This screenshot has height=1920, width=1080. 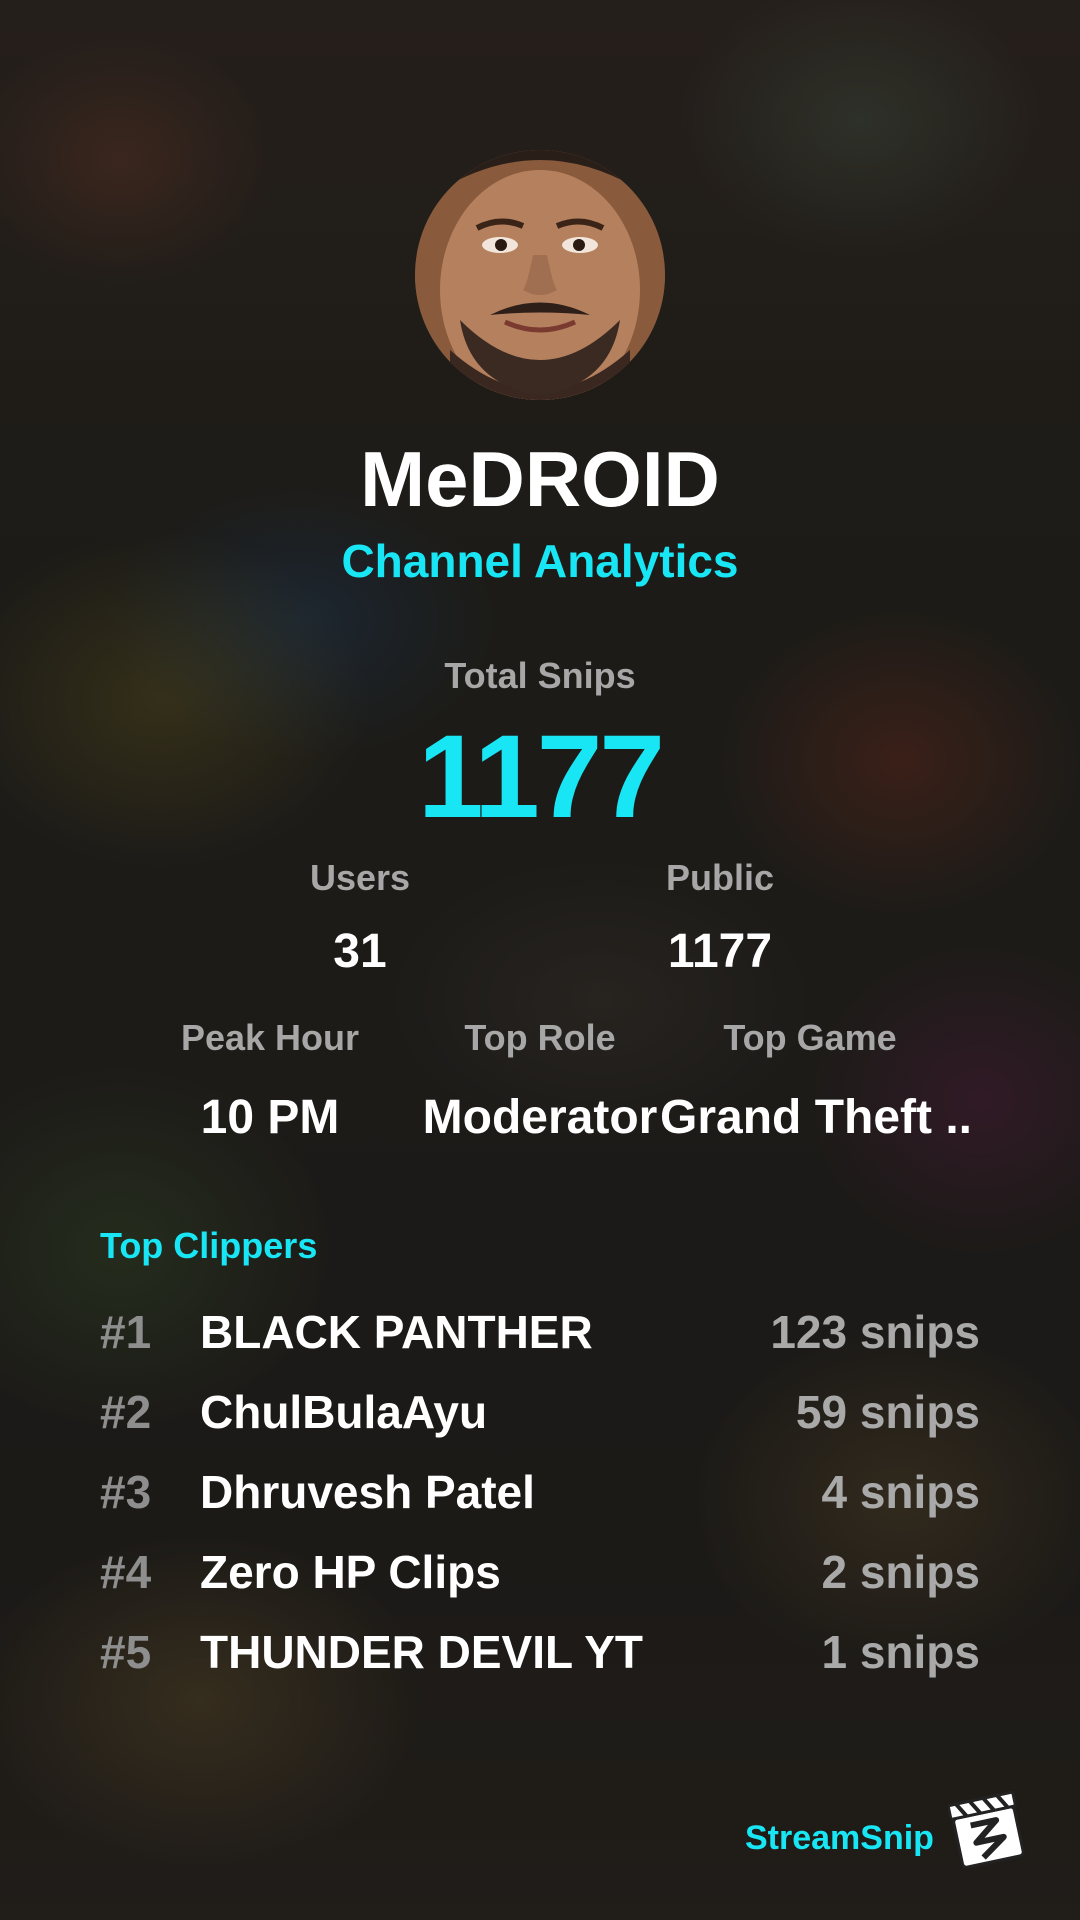 What do you see at coordinates (540, 479) in the screenshot?
I see `channel-name: MeDROID` at bounding box center [540, 479].